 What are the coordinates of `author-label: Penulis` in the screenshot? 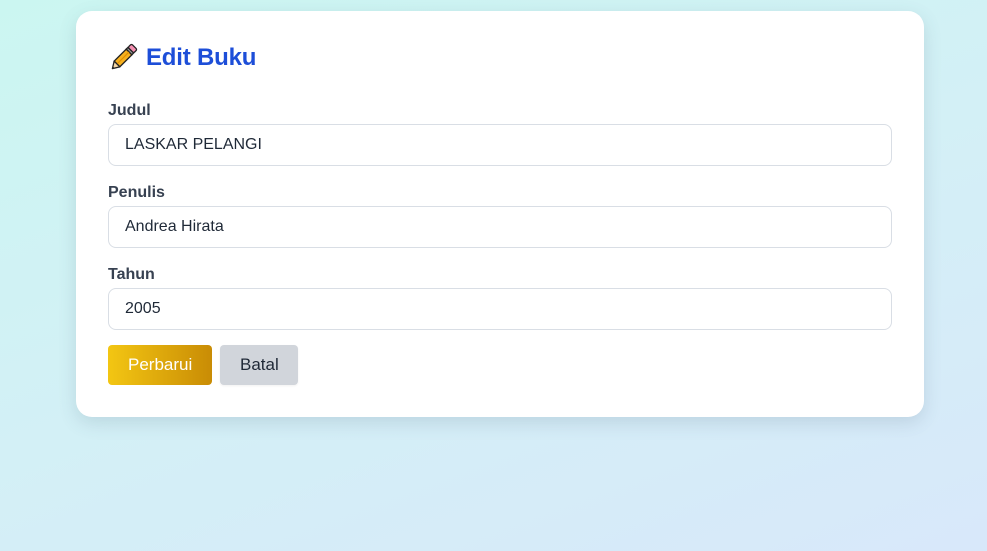 It's located at (136, 192).